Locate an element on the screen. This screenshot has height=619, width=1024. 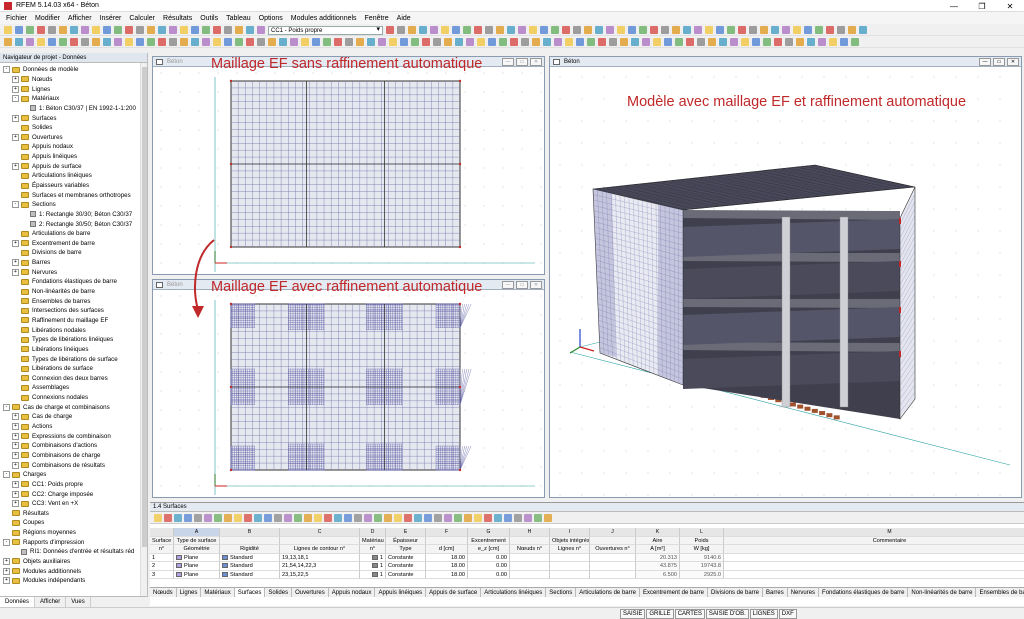
table-cell: 18.00 is located at coordinates (447, 574).